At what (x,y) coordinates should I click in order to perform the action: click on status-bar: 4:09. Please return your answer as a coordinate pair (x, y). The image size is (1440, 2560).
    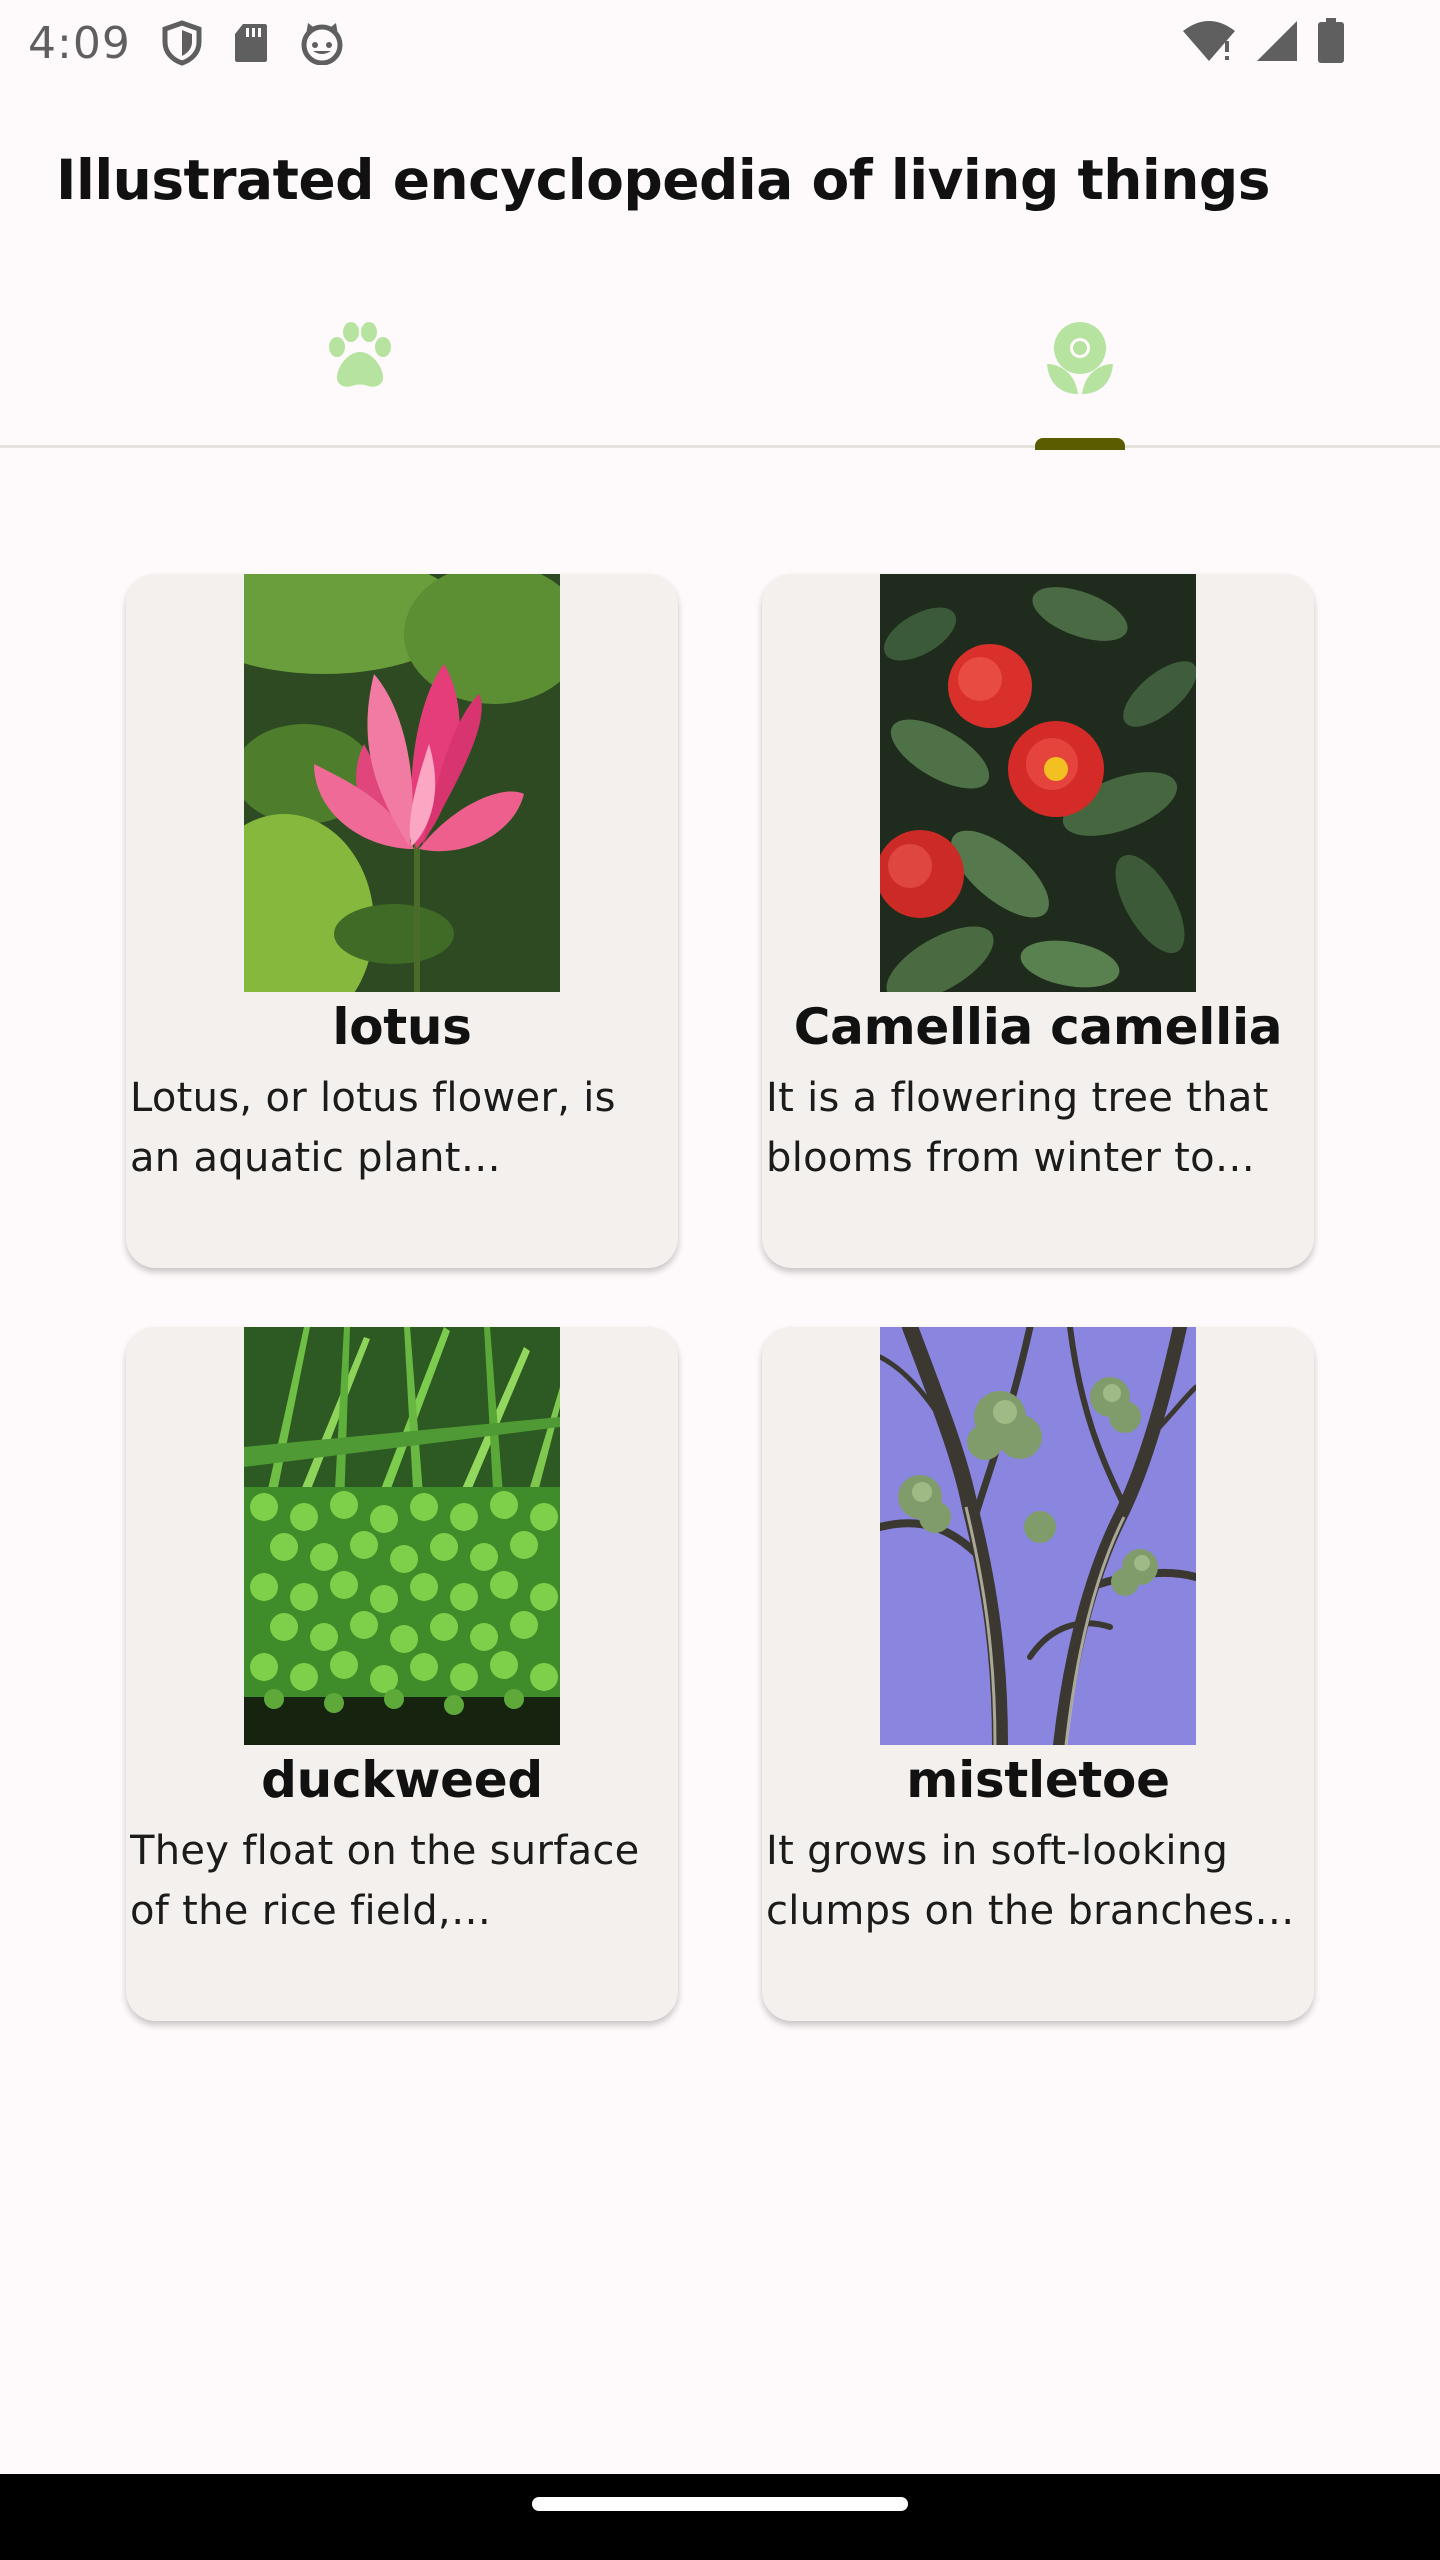
    Looking at the image, I should click on (720, 43).